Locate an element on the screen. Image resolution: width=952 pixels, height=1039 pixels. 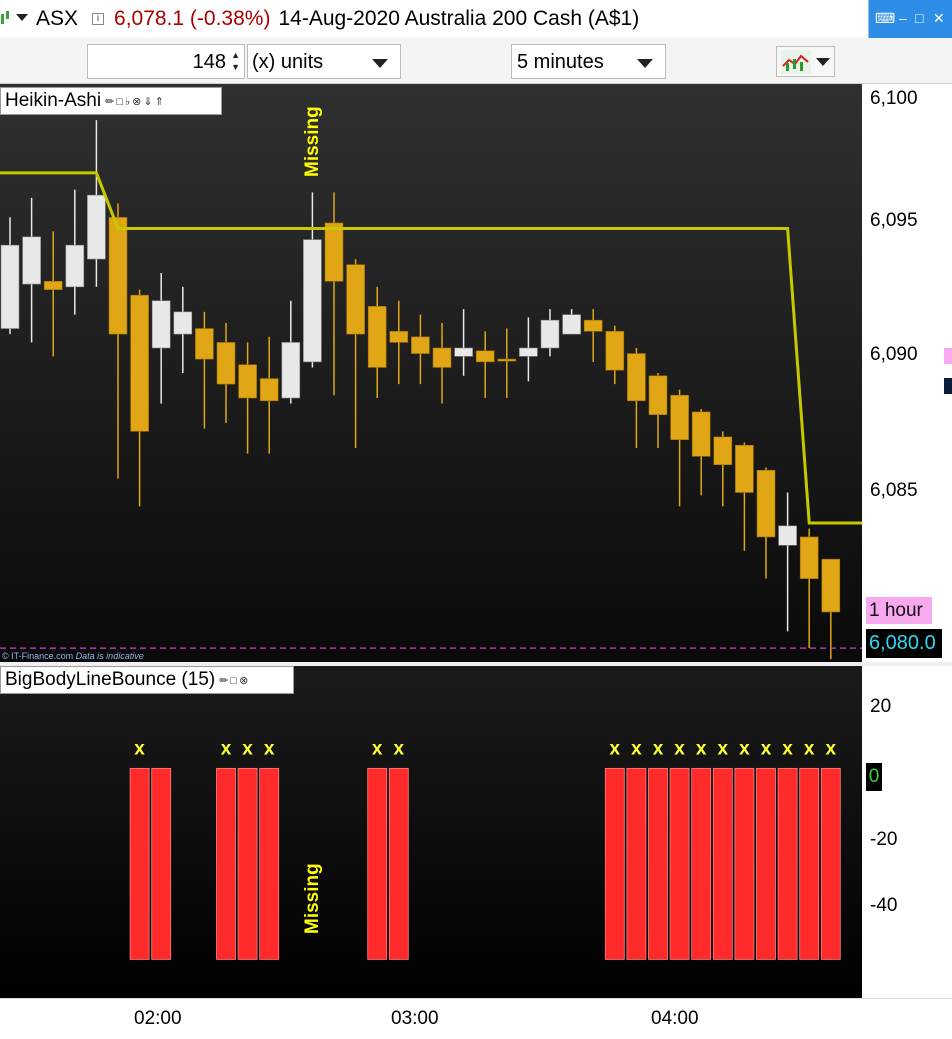
data-credit: © IT-Finance.com Data is indicative is located at coordinates (73, 656).